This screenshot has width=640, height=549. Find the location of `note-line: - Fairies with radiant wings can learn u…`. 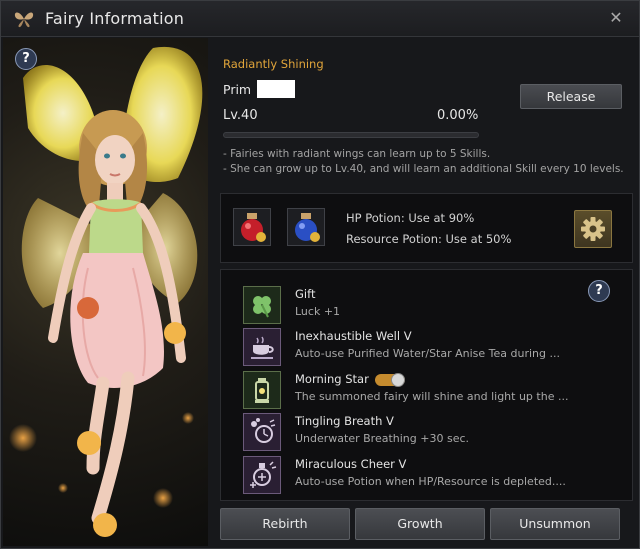

note-line: - Fairies with radiant wings can learn u… is located at coordinates (357, 154).